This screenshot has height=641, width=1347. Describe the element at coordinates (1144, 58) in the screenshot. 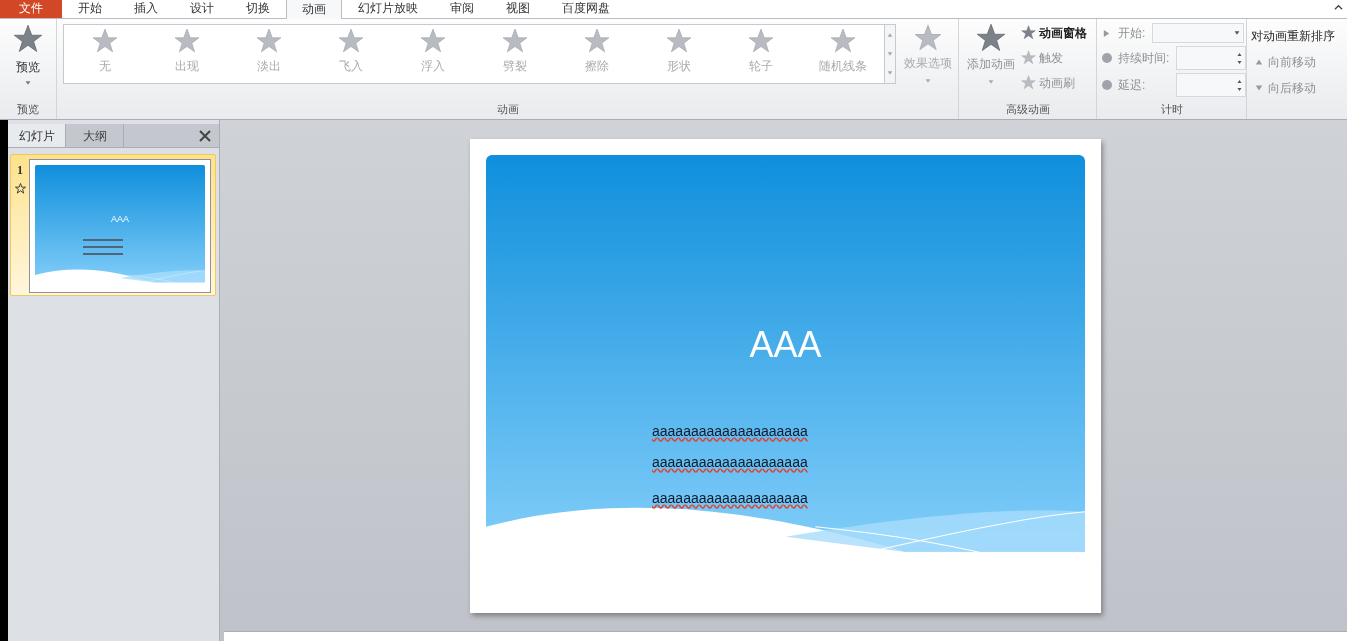

I see `duration-label: 持续时间:` at that location.